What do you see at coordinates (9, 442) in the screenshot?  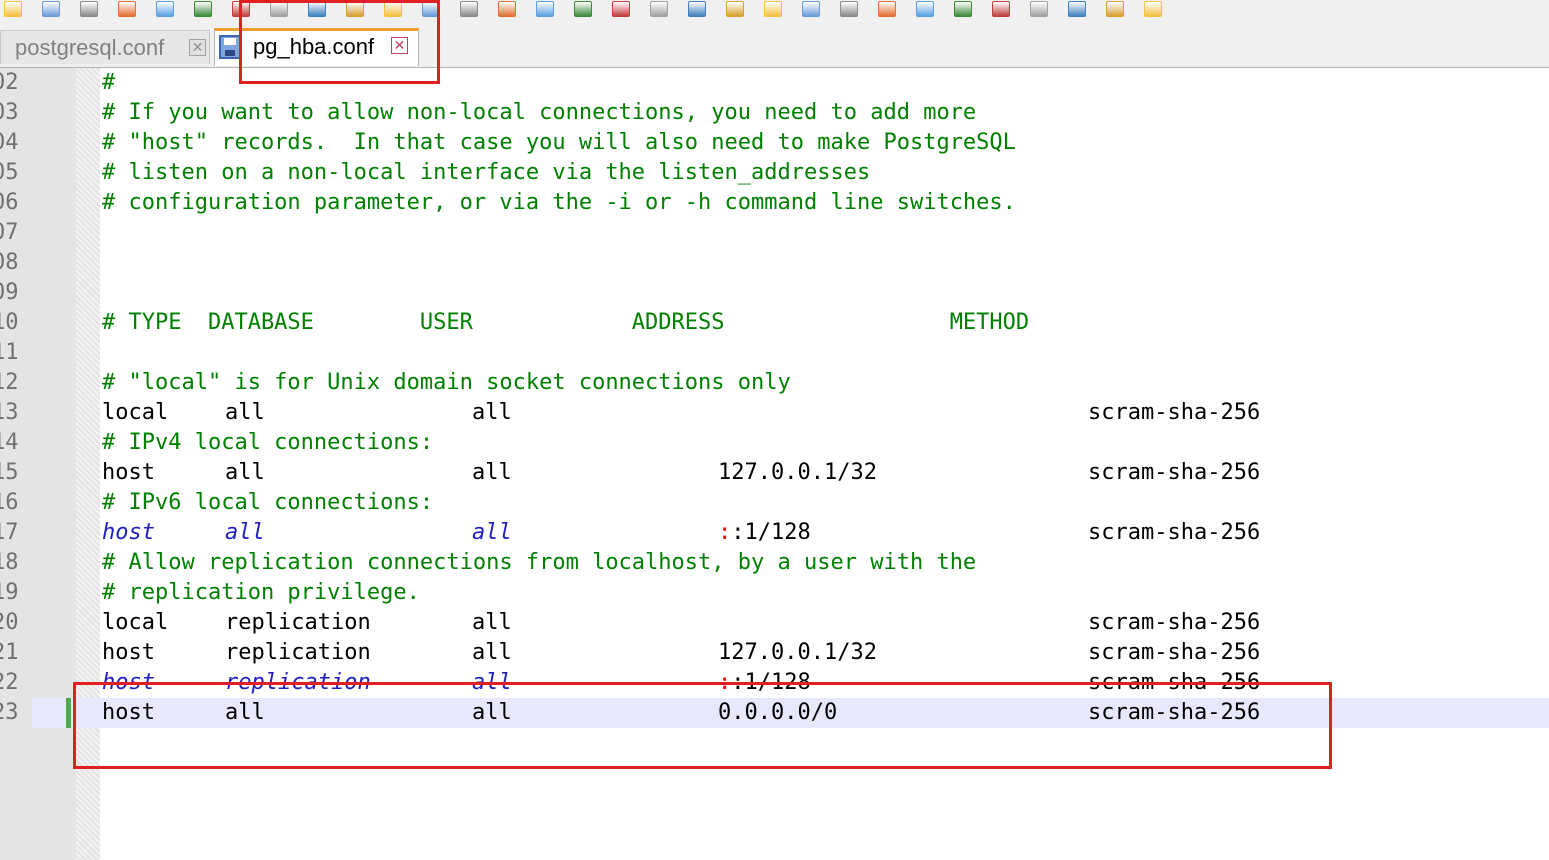 I see `line-number: 14` at bounding box center [9, 442].